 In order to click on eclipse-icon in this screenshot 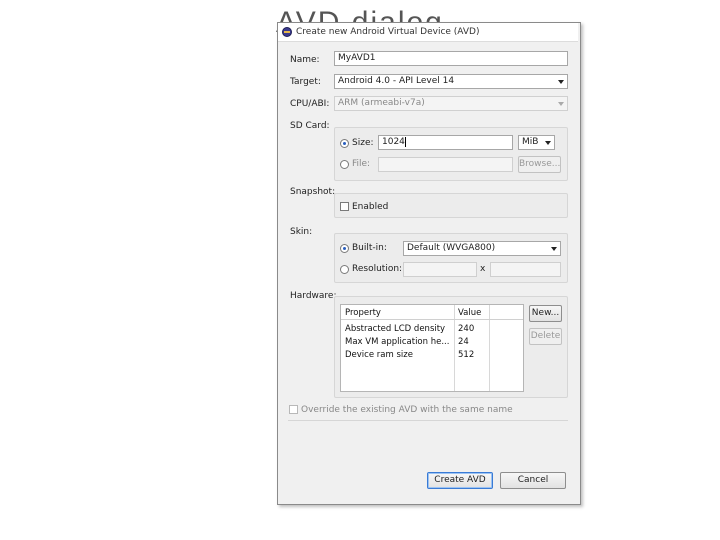, I will do `click(287, 32)`.